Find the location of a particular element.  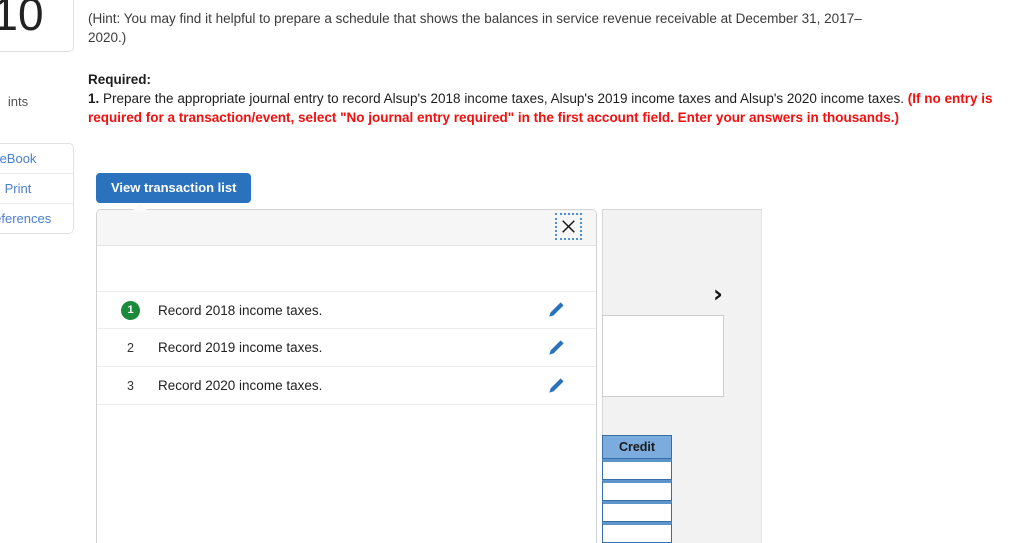

transaction-row-3: 3 Record 2020 income taxes. is located at coordinates (346, 386).